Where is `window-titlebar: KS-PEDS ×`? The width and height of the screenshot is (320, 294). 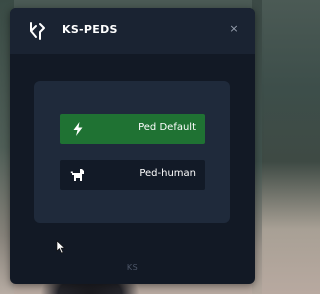 window-titlebar: KS-PEDS × is located at coordinates (132, 31).